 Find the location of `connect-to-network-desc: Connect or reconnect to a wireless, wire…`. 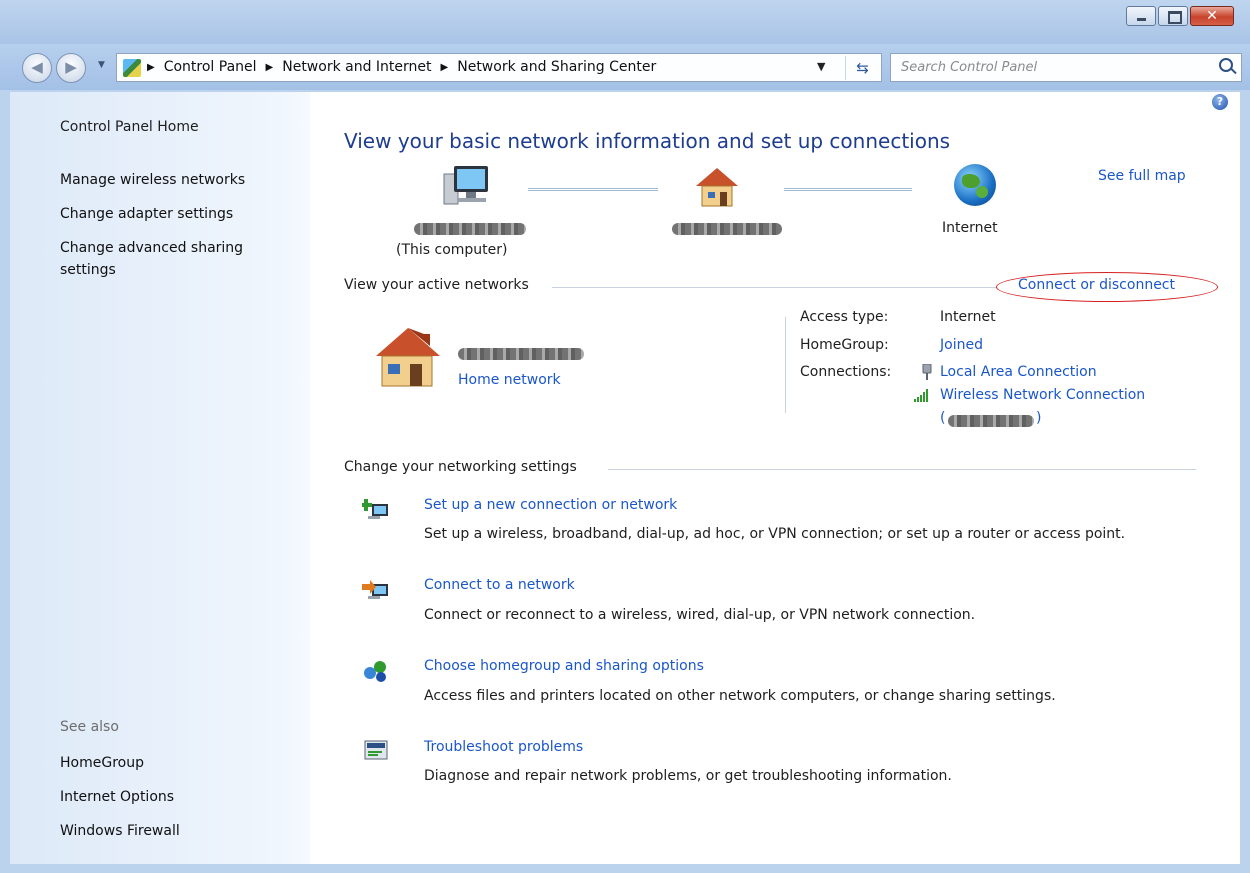

connect-to-network-desc: Connect or reconnect to a wireless, wire… is located at coordinates (700, 615).